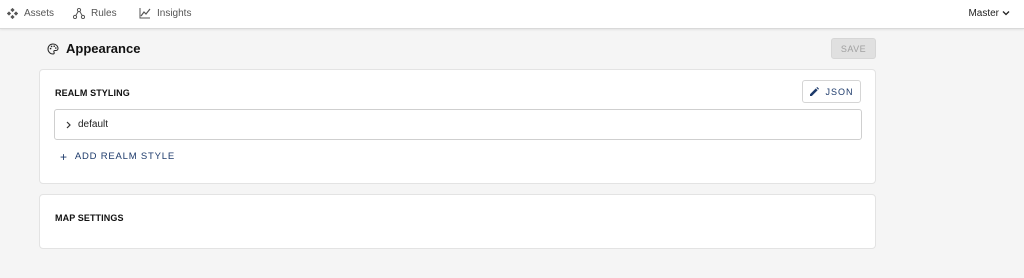 Image resolution: width=1024 pixels, height=278 pixels. What do you see at coordinates (815, 91) in the screenshot?
I see `pencil-icon` at bounding box center [815, 91].